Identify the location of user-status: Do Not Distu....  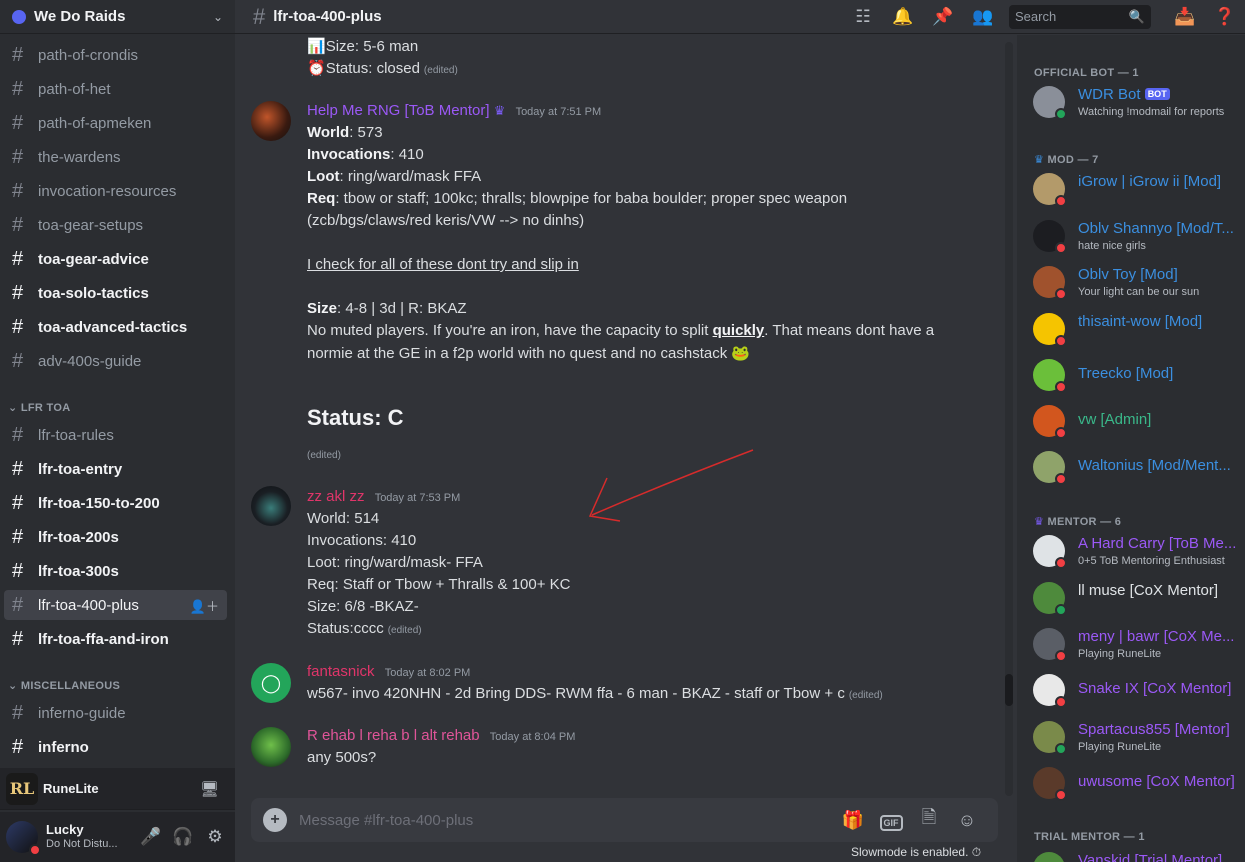
(82, 844).